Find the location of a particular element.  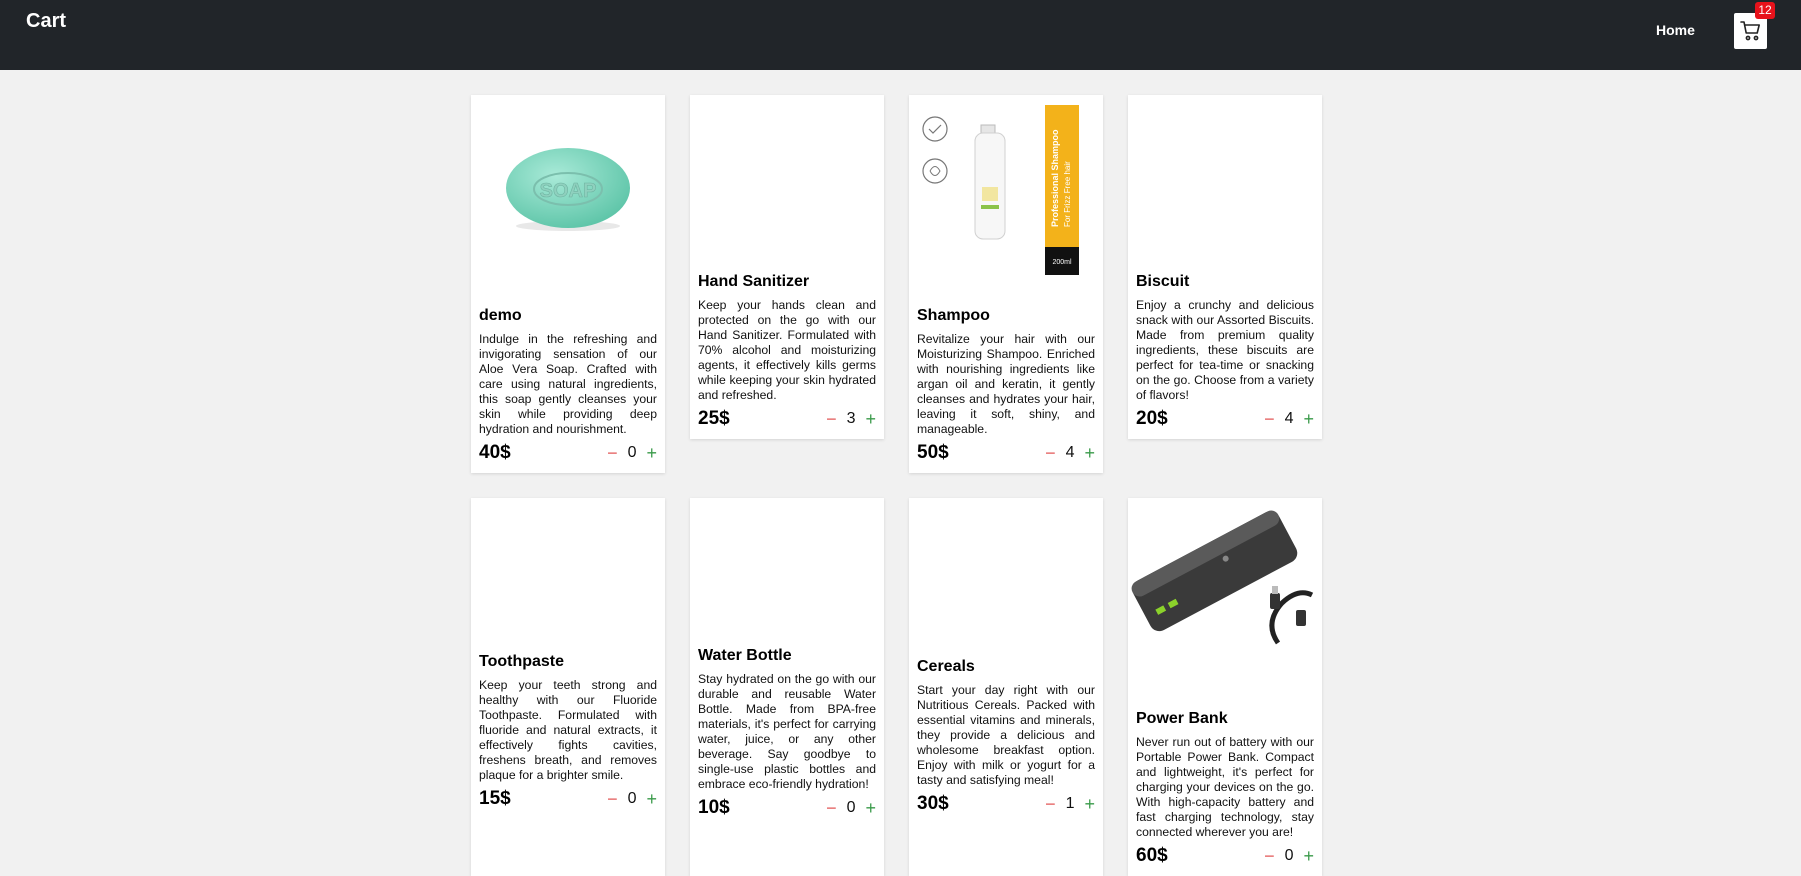

product-price: 30$ is located at coordinates (933, 803).